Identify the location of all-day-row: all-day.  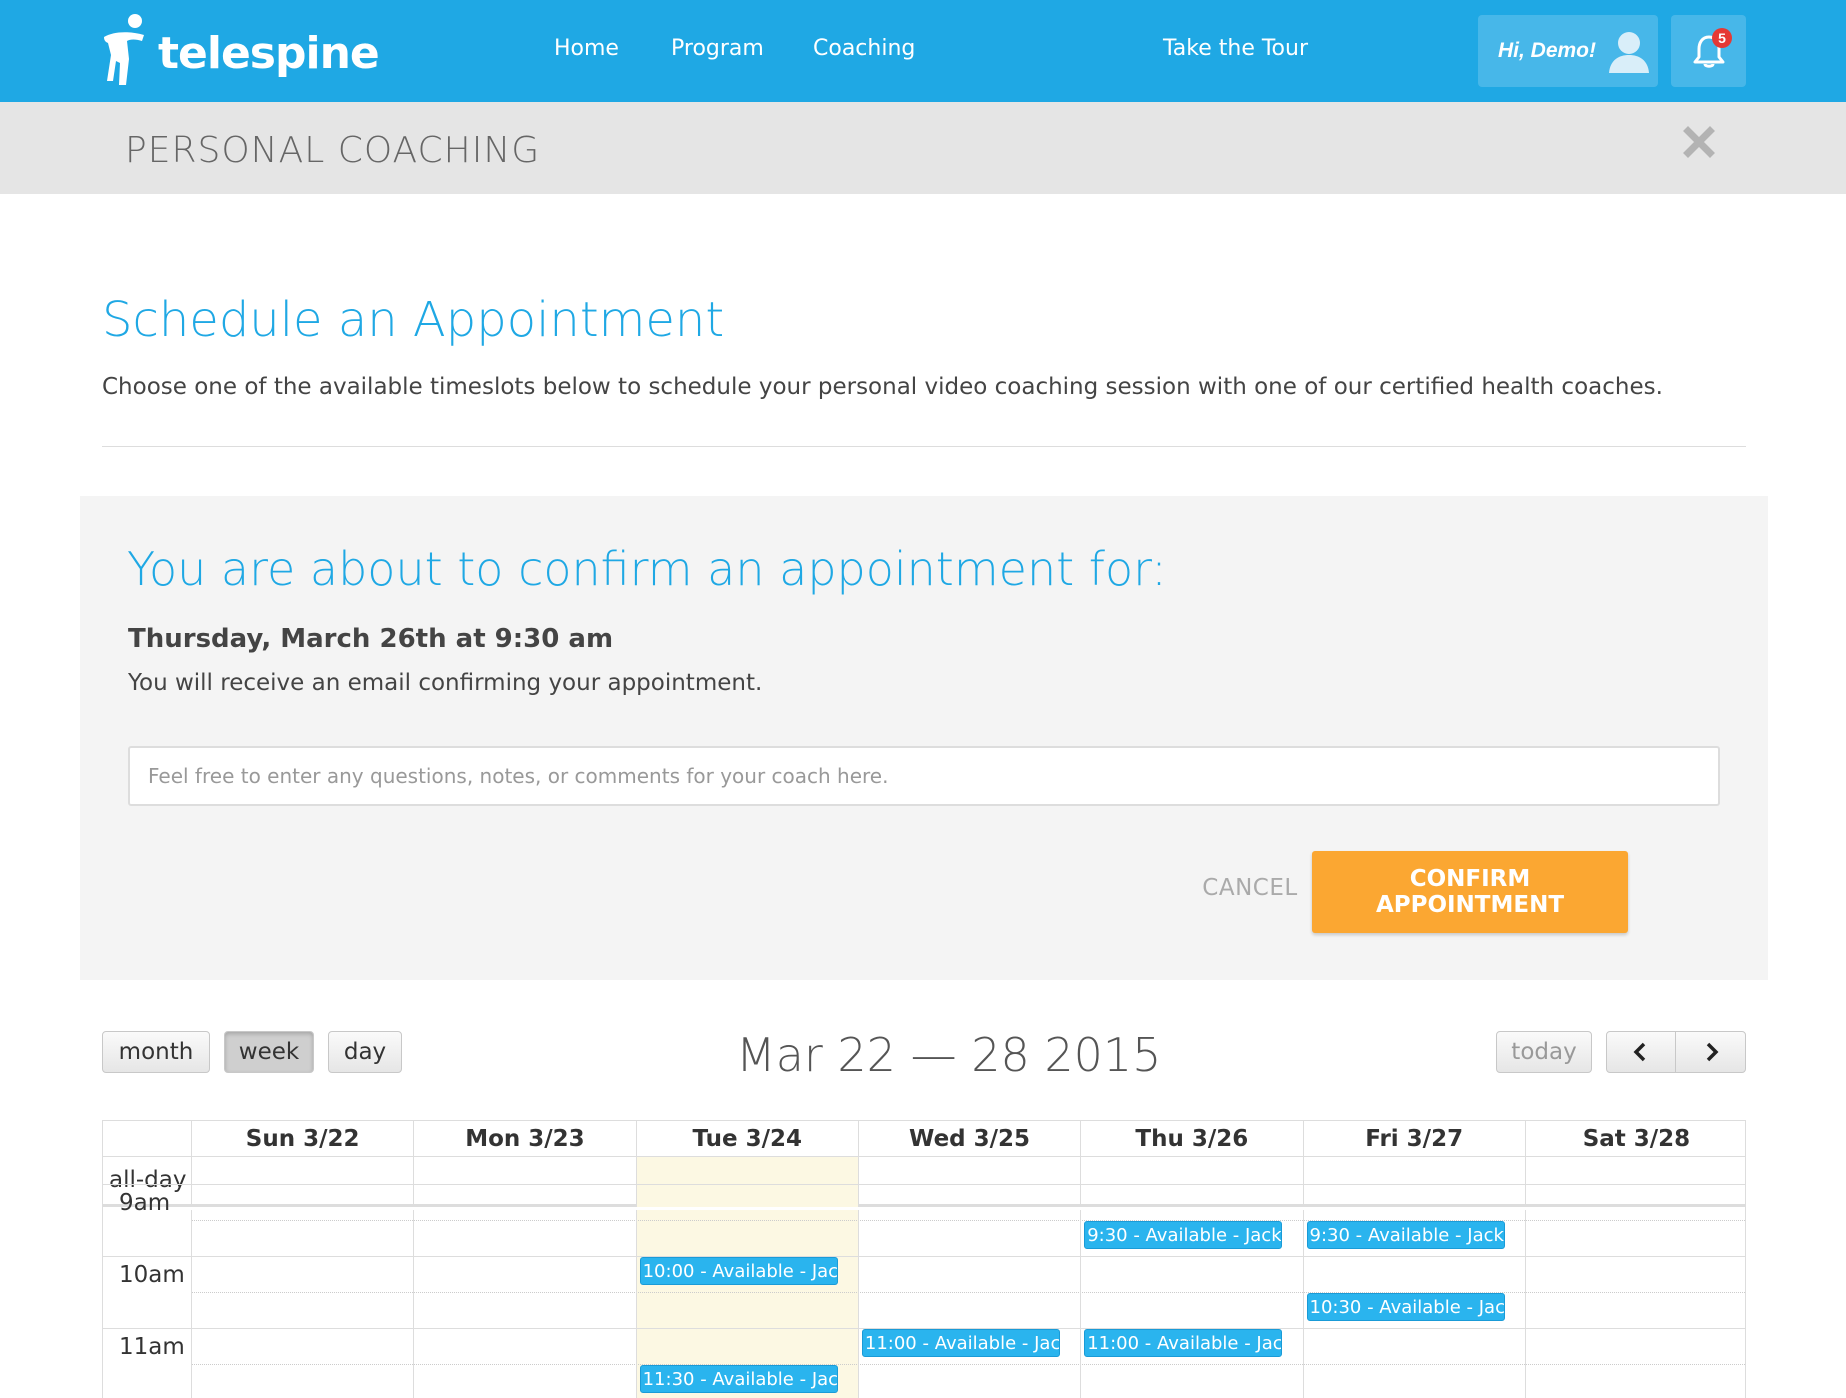
(924, 1182).